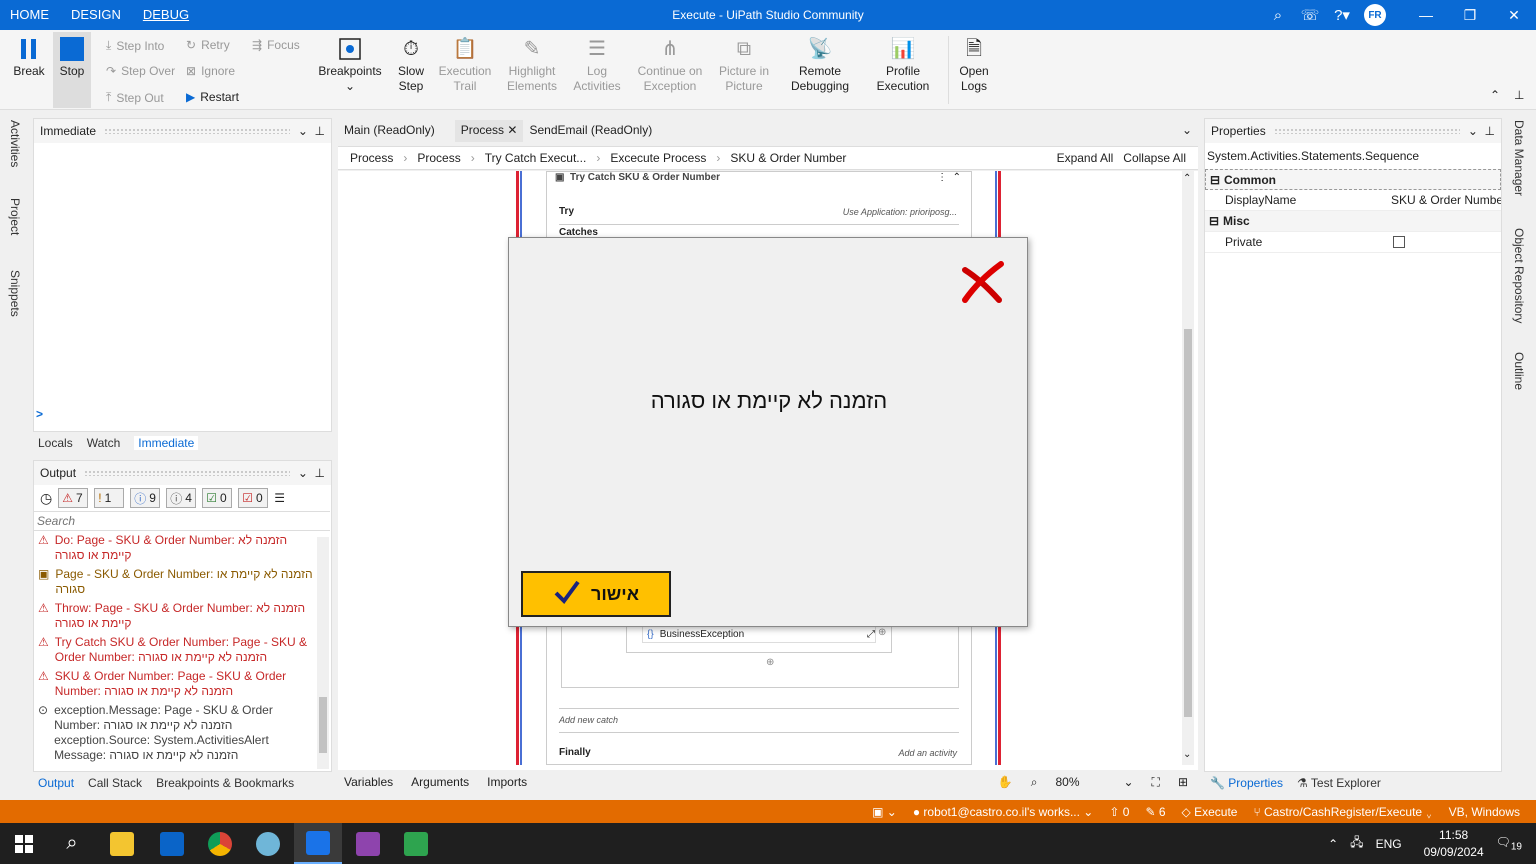  Describe the element at coordinates (368, 843) in the screenshot. I see `uipath-assistant-icon` at that location.